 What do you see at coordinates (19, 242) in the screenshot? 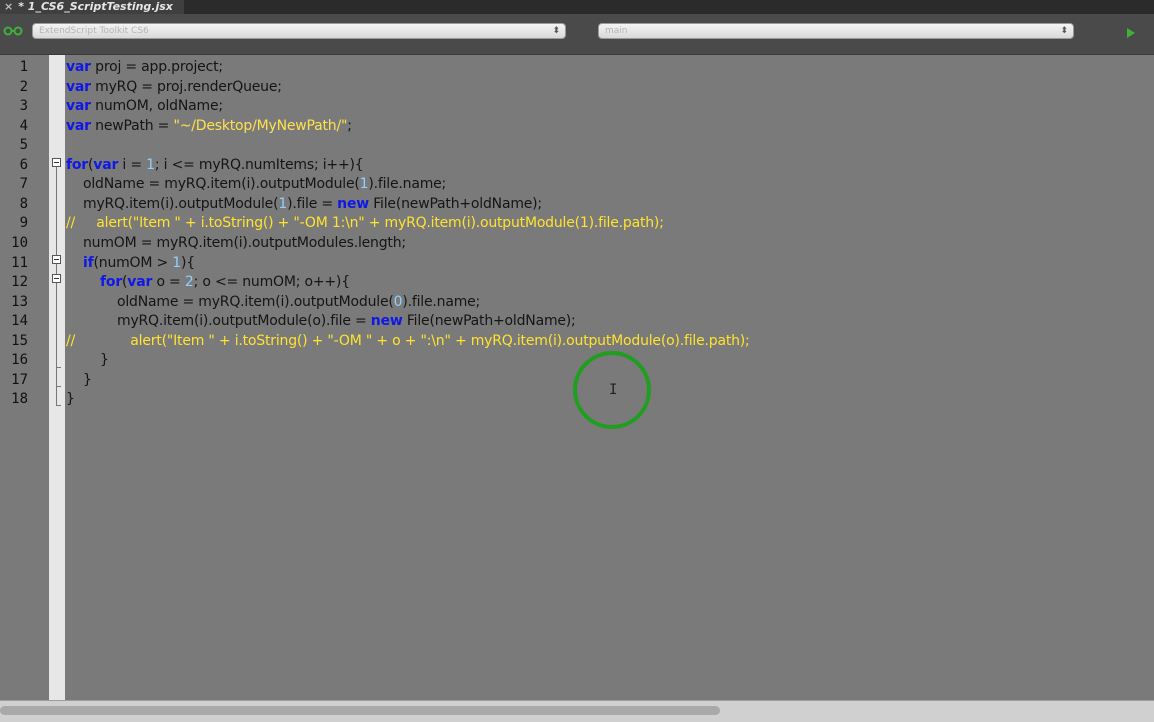
I see `line-number: 10` at bounding box center [19, 242].